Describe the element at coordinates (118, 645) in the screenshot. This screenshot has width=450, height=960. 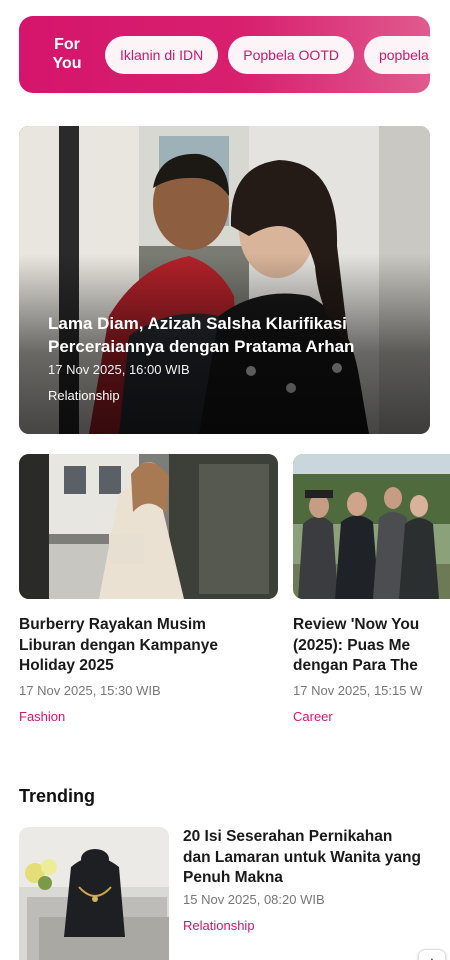
I see `card-title-line: Liburan dengan Kampanye` at that location.